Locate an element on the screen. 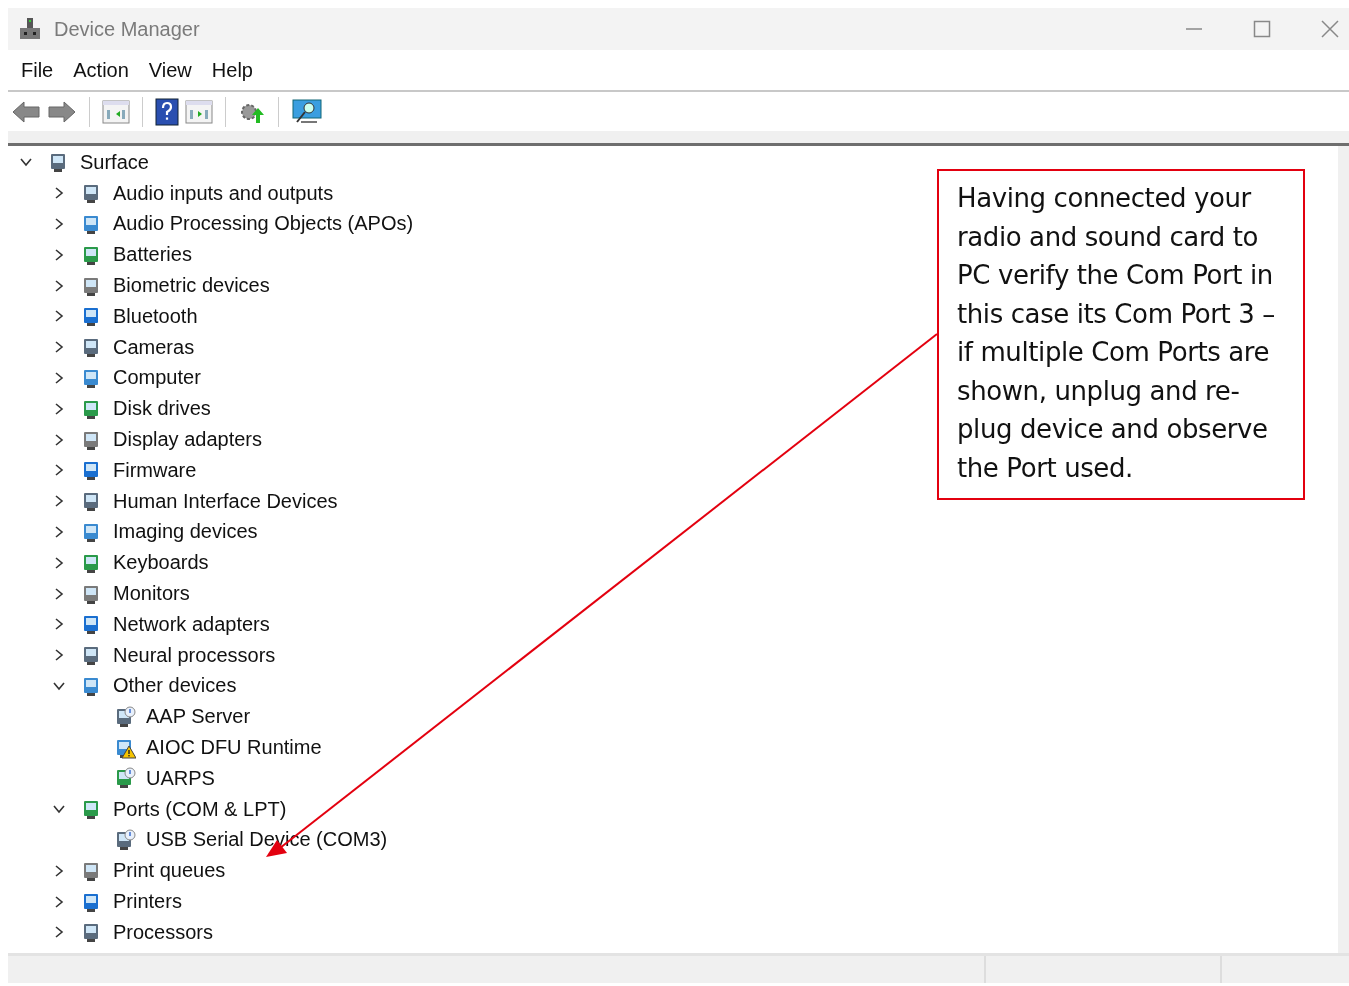 This screenshot has height=986, width=1349. close-icon is located at coordinates (1330, 29).